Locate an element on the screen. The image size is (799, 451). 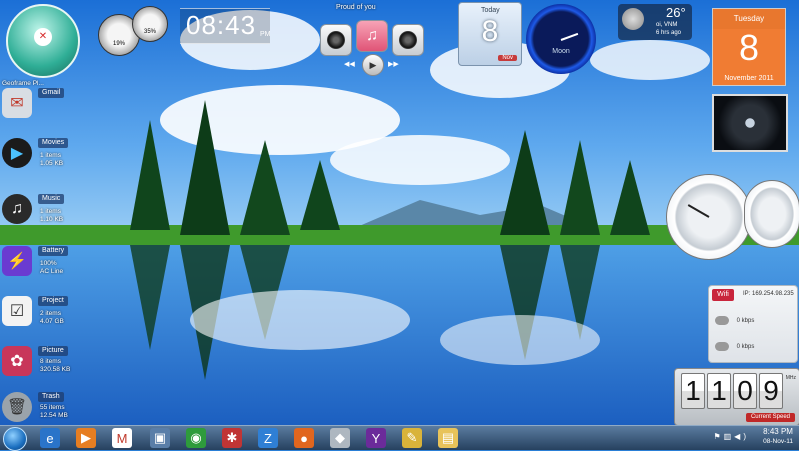
calendar-body: 8 November 2011 is located at coordinates (749, 57).